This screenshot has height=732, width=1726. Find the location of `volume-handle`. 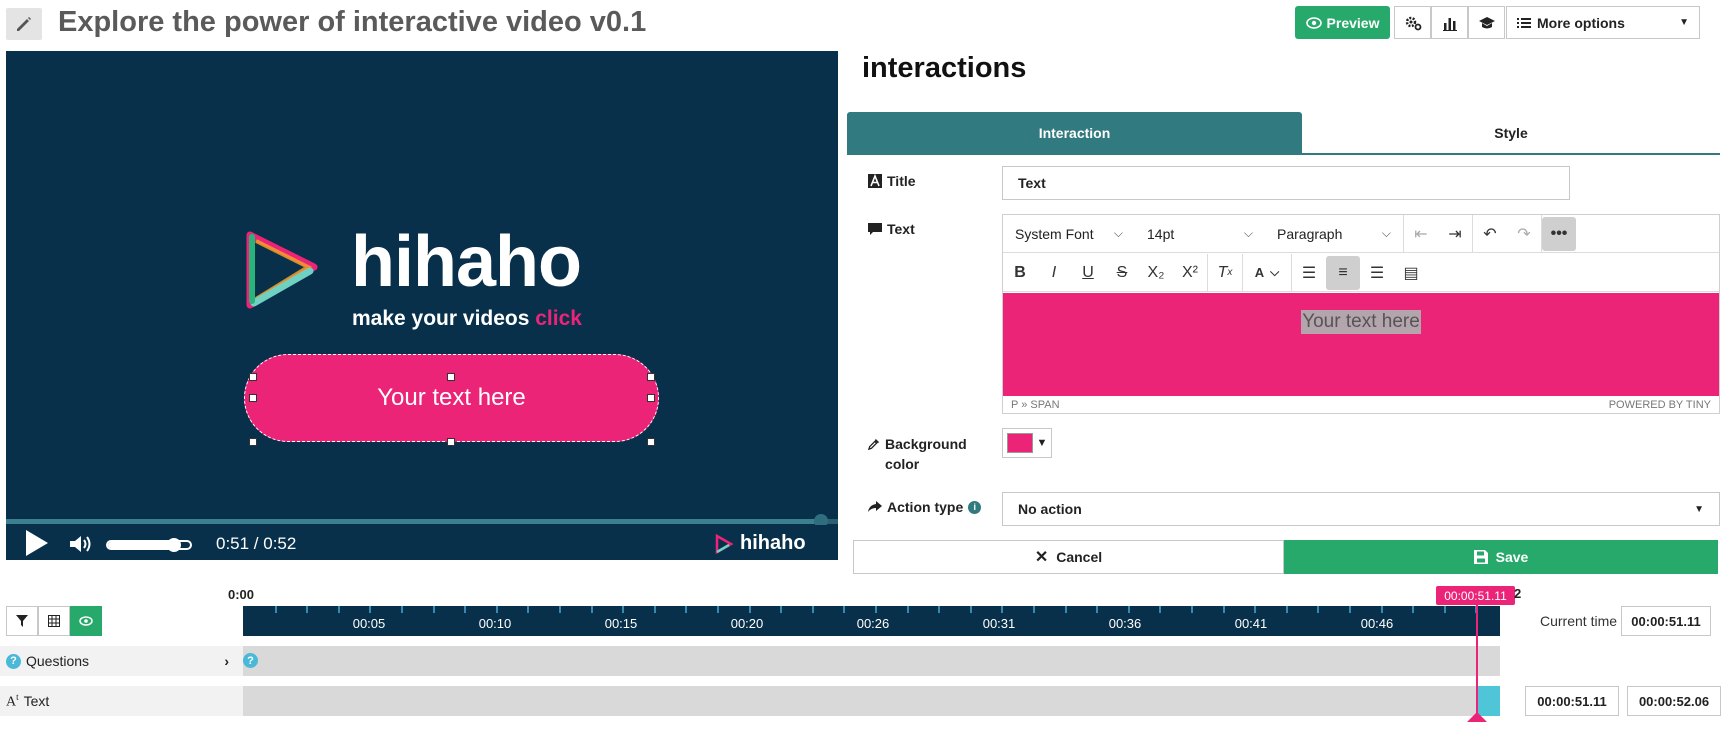

volume-handle is located at coordinates (173, 545).